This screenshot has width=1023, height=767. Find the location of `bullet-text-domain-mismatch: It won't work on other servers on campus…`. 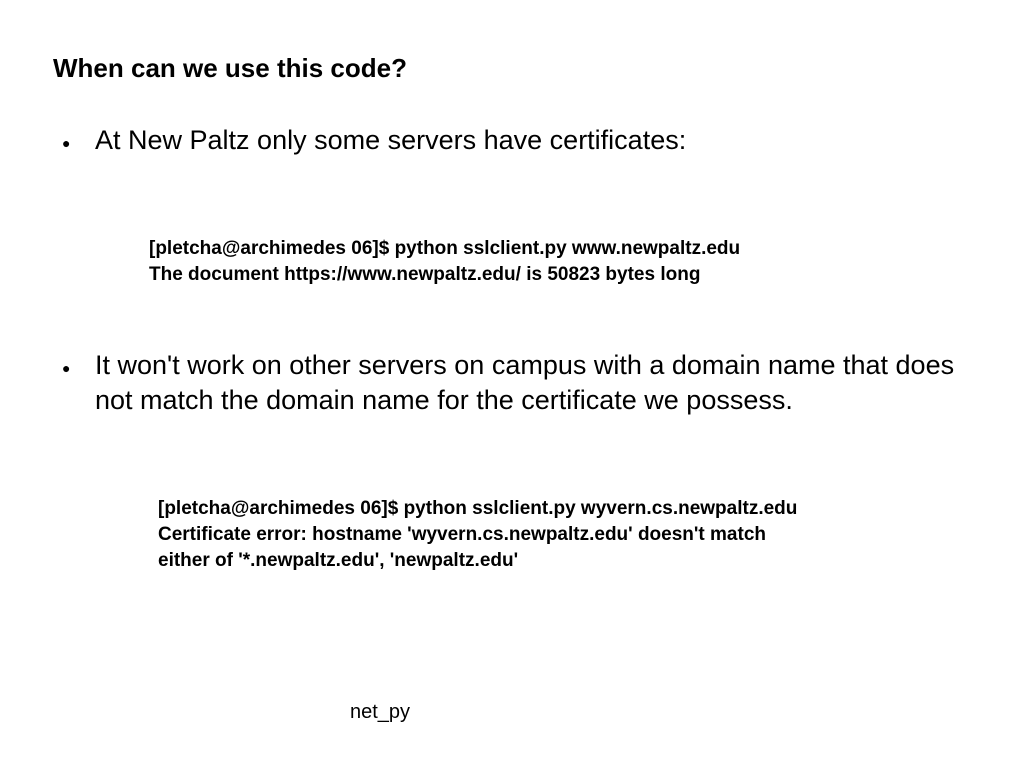

bullet-text-domain-mismatch: It won't work on other servers on campus… is located at coordinates (525, 382).